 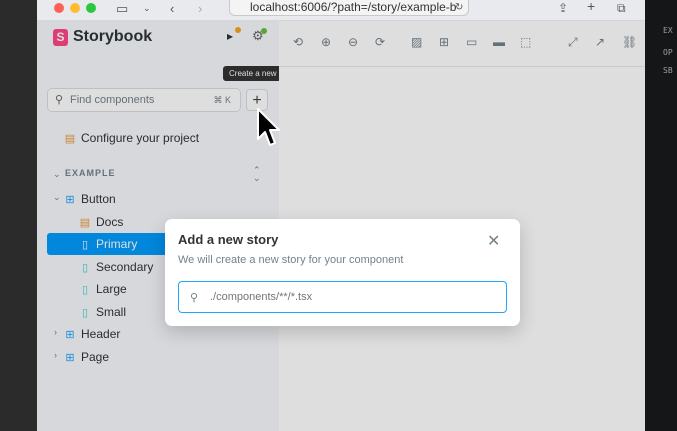 I want to click on editor-fragment: SB, so click(x=668, y=70).